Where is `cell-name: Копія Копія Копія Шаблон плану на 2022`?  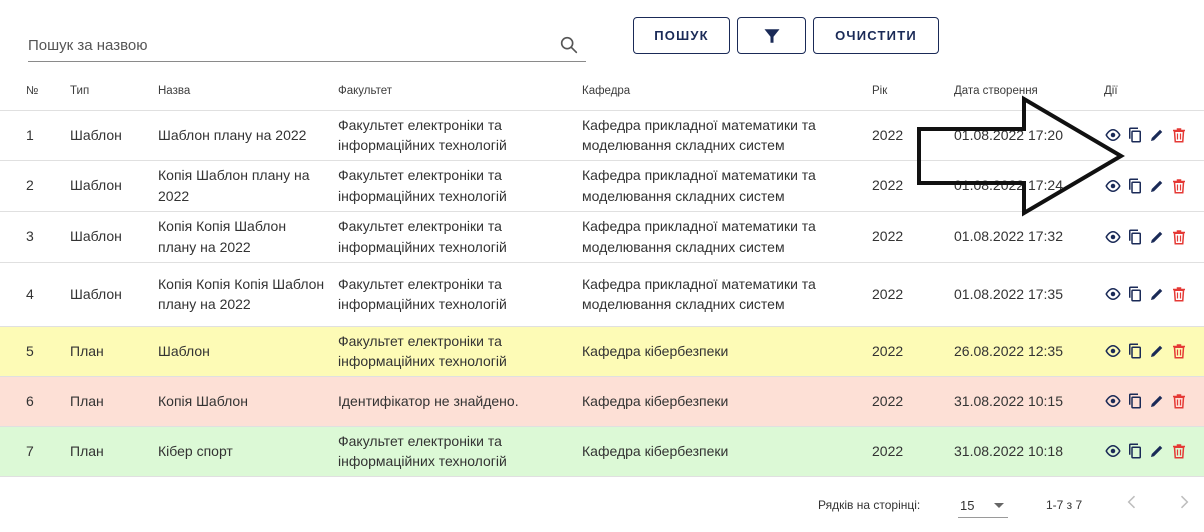
cell-name: Копія Копія Копія Шаблон плану на 2022 is located at coordinates (248, 294).